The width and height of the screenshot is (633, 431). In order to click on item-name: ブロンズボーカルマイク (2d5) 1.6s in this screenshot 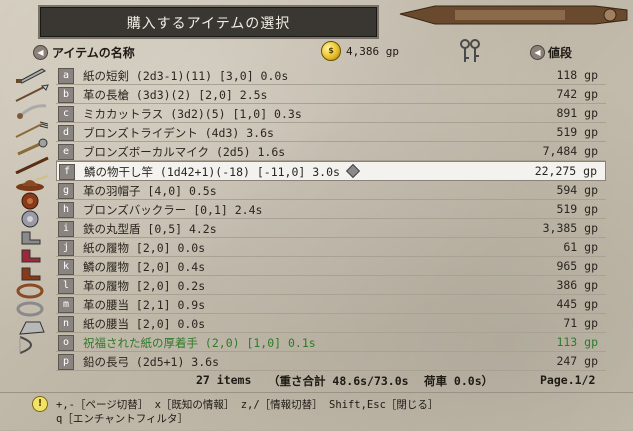, I will do `click(184, 152)`.